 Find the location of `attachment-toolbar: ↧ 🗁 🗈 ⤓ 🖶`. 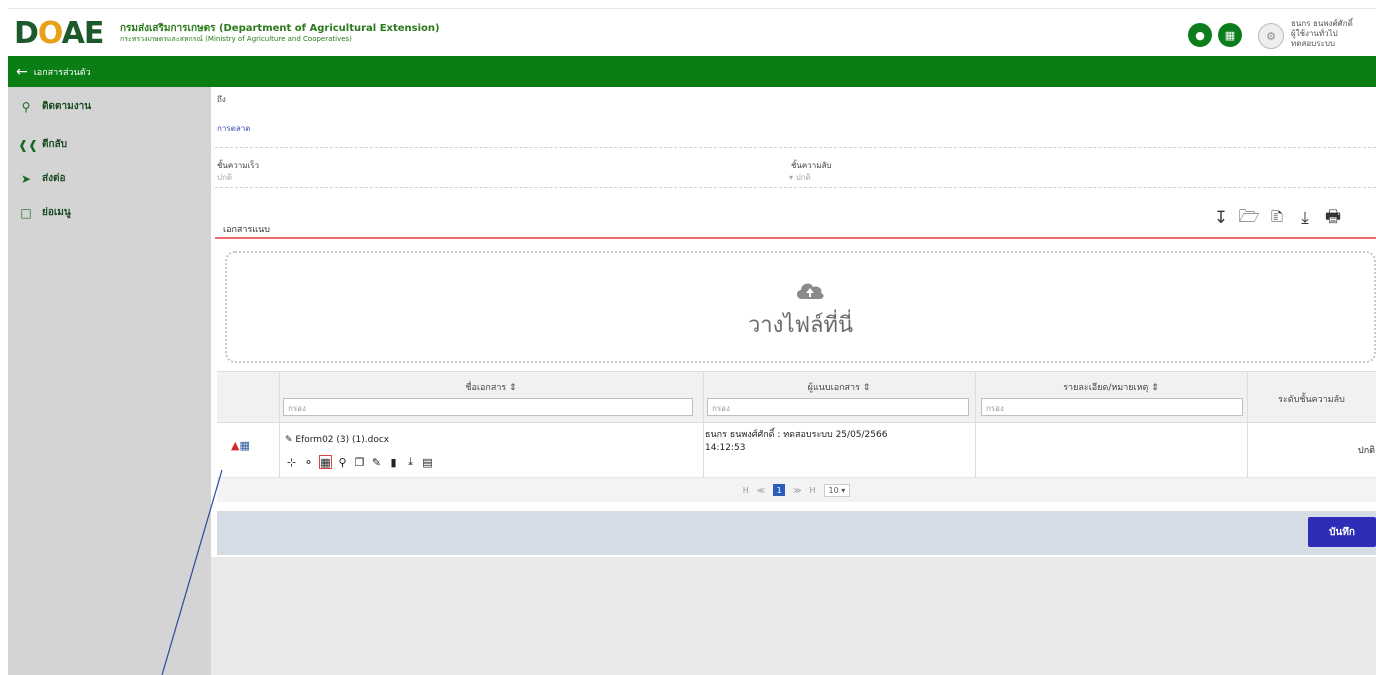

attachment-toolbar: ↧ 🗁 🗈 ⤓ 🖶 is located at coordinates (1277, 218).